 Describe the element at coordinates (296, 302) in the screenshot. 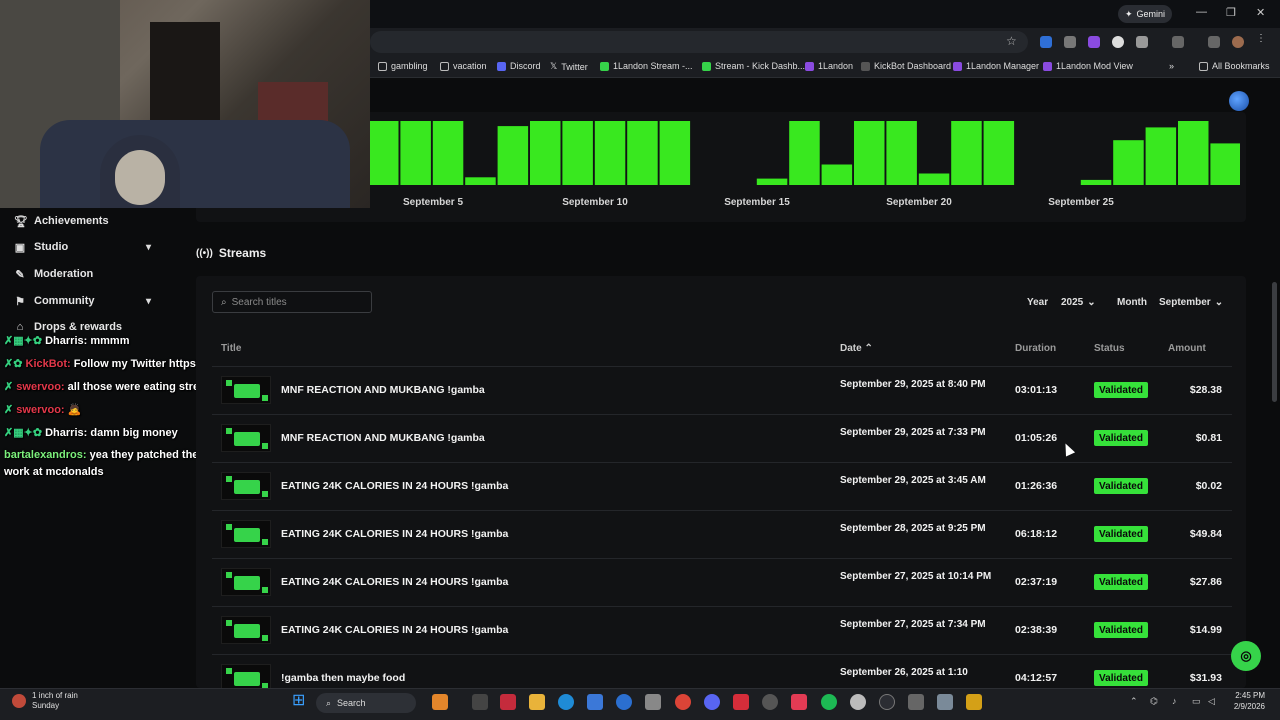

I see `search-titles-input` at that location.